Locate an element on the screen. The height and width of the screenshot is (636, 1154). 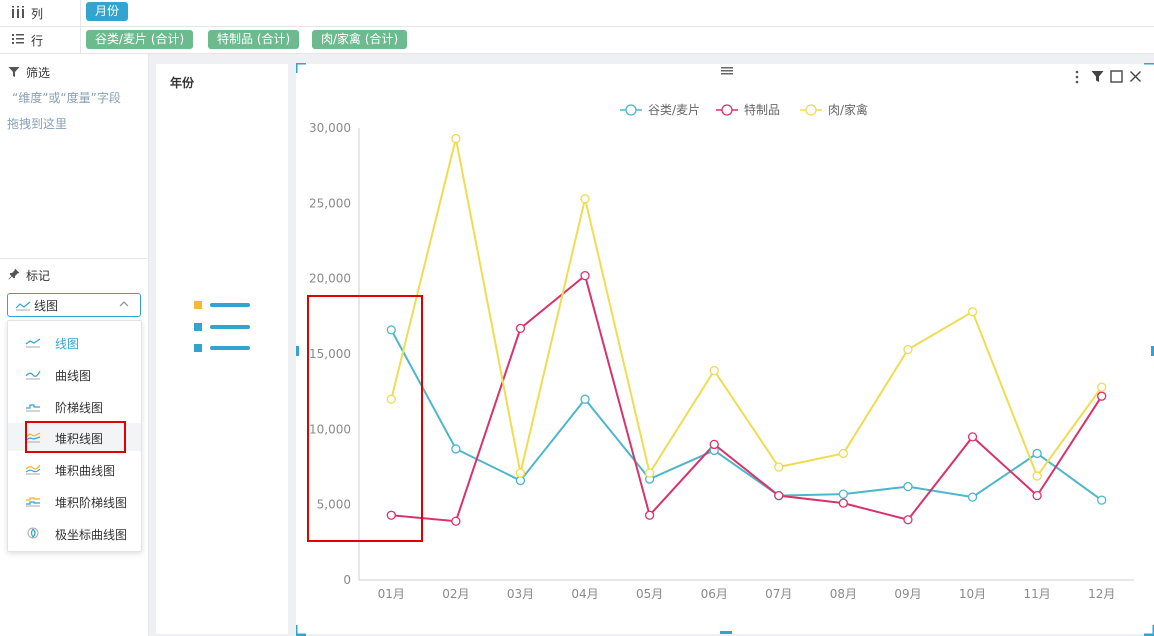
chart-type-select: 线图 is located at coordinates (74, 305).